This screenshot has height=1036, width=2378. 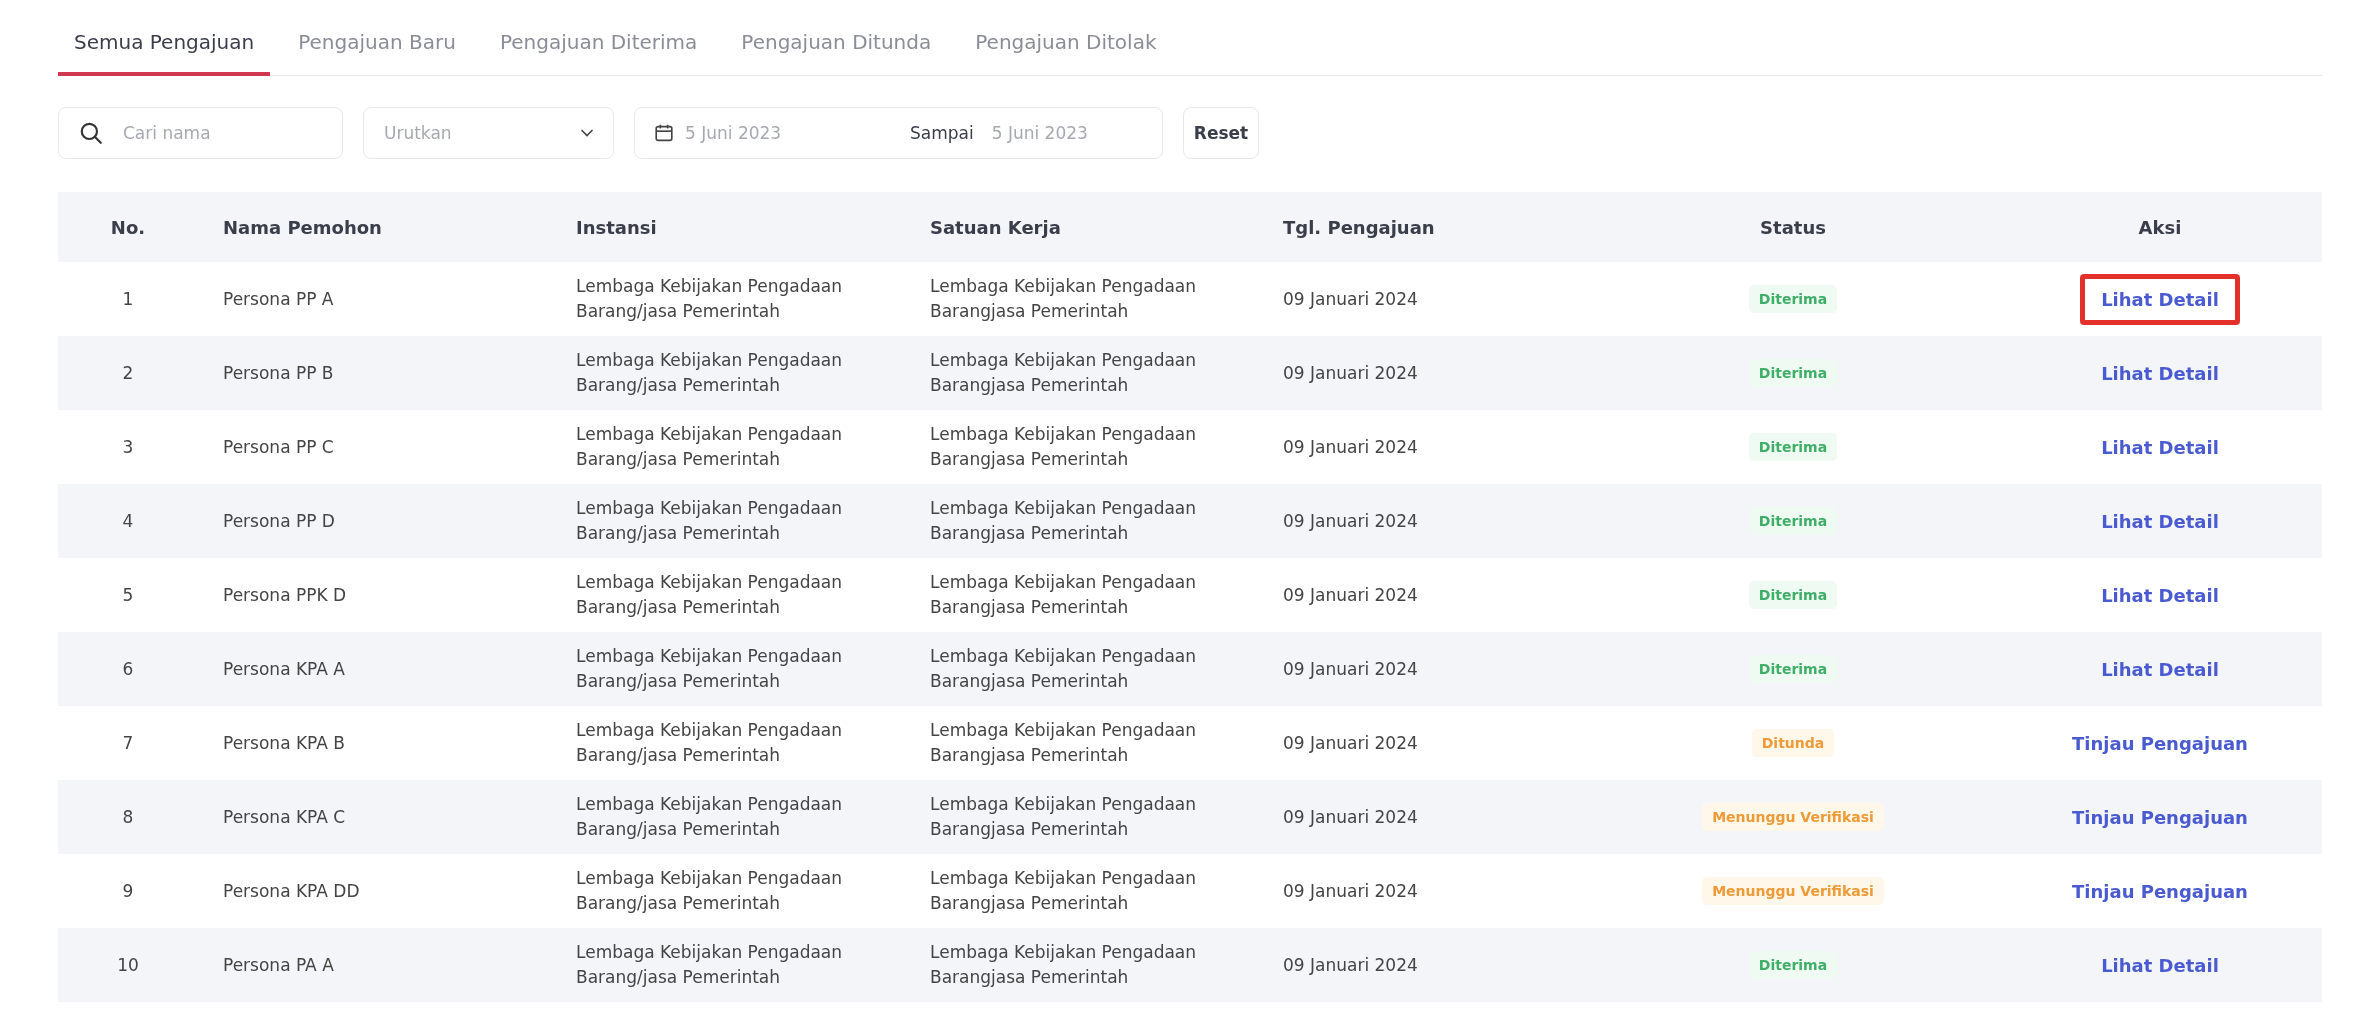 I want to click on table-cell-text: 3, so click(x=128, y=447).